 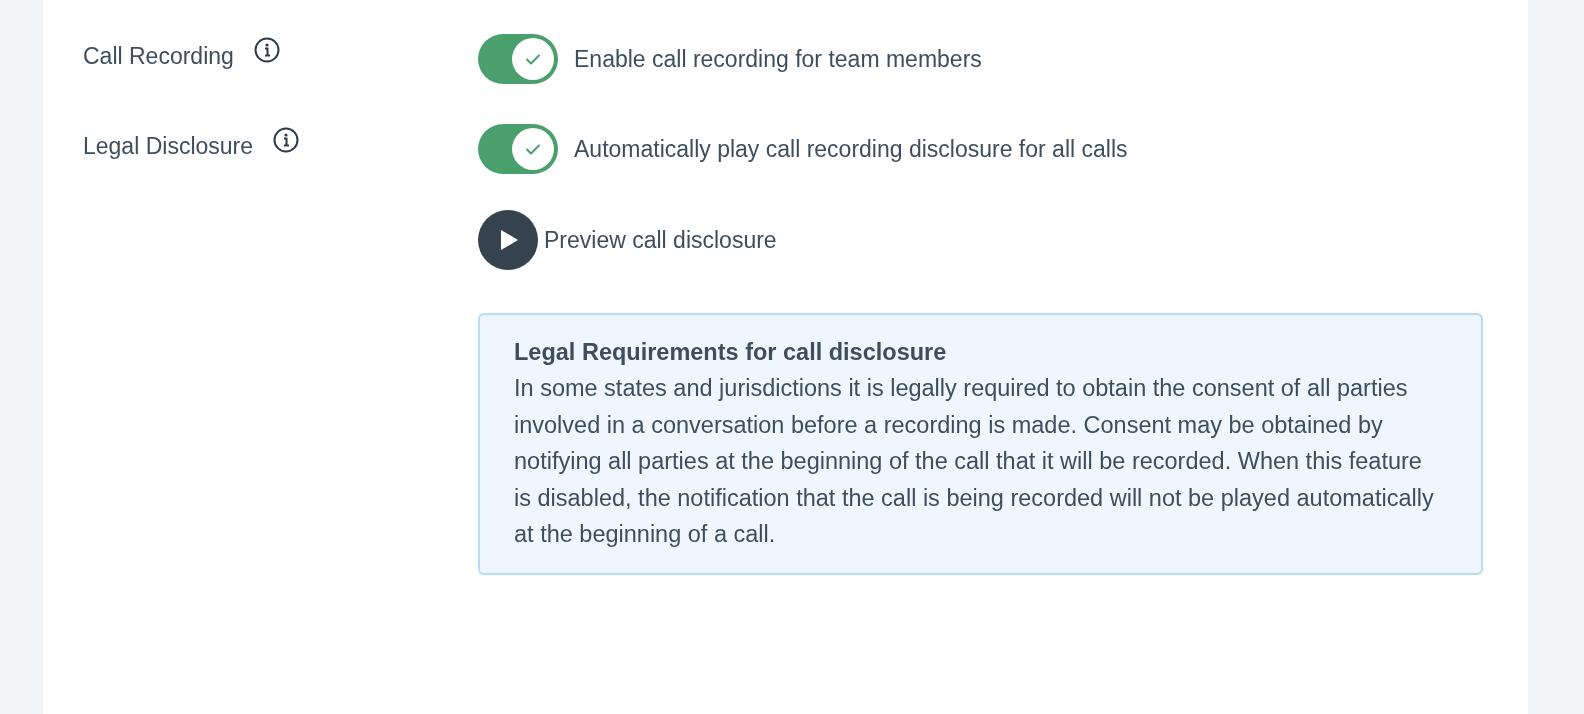 What do you see at coordinates (778, 59) in the screenshot?
I see `toggle-label: Enable call recording for team members` at bounding box center [778, 59].